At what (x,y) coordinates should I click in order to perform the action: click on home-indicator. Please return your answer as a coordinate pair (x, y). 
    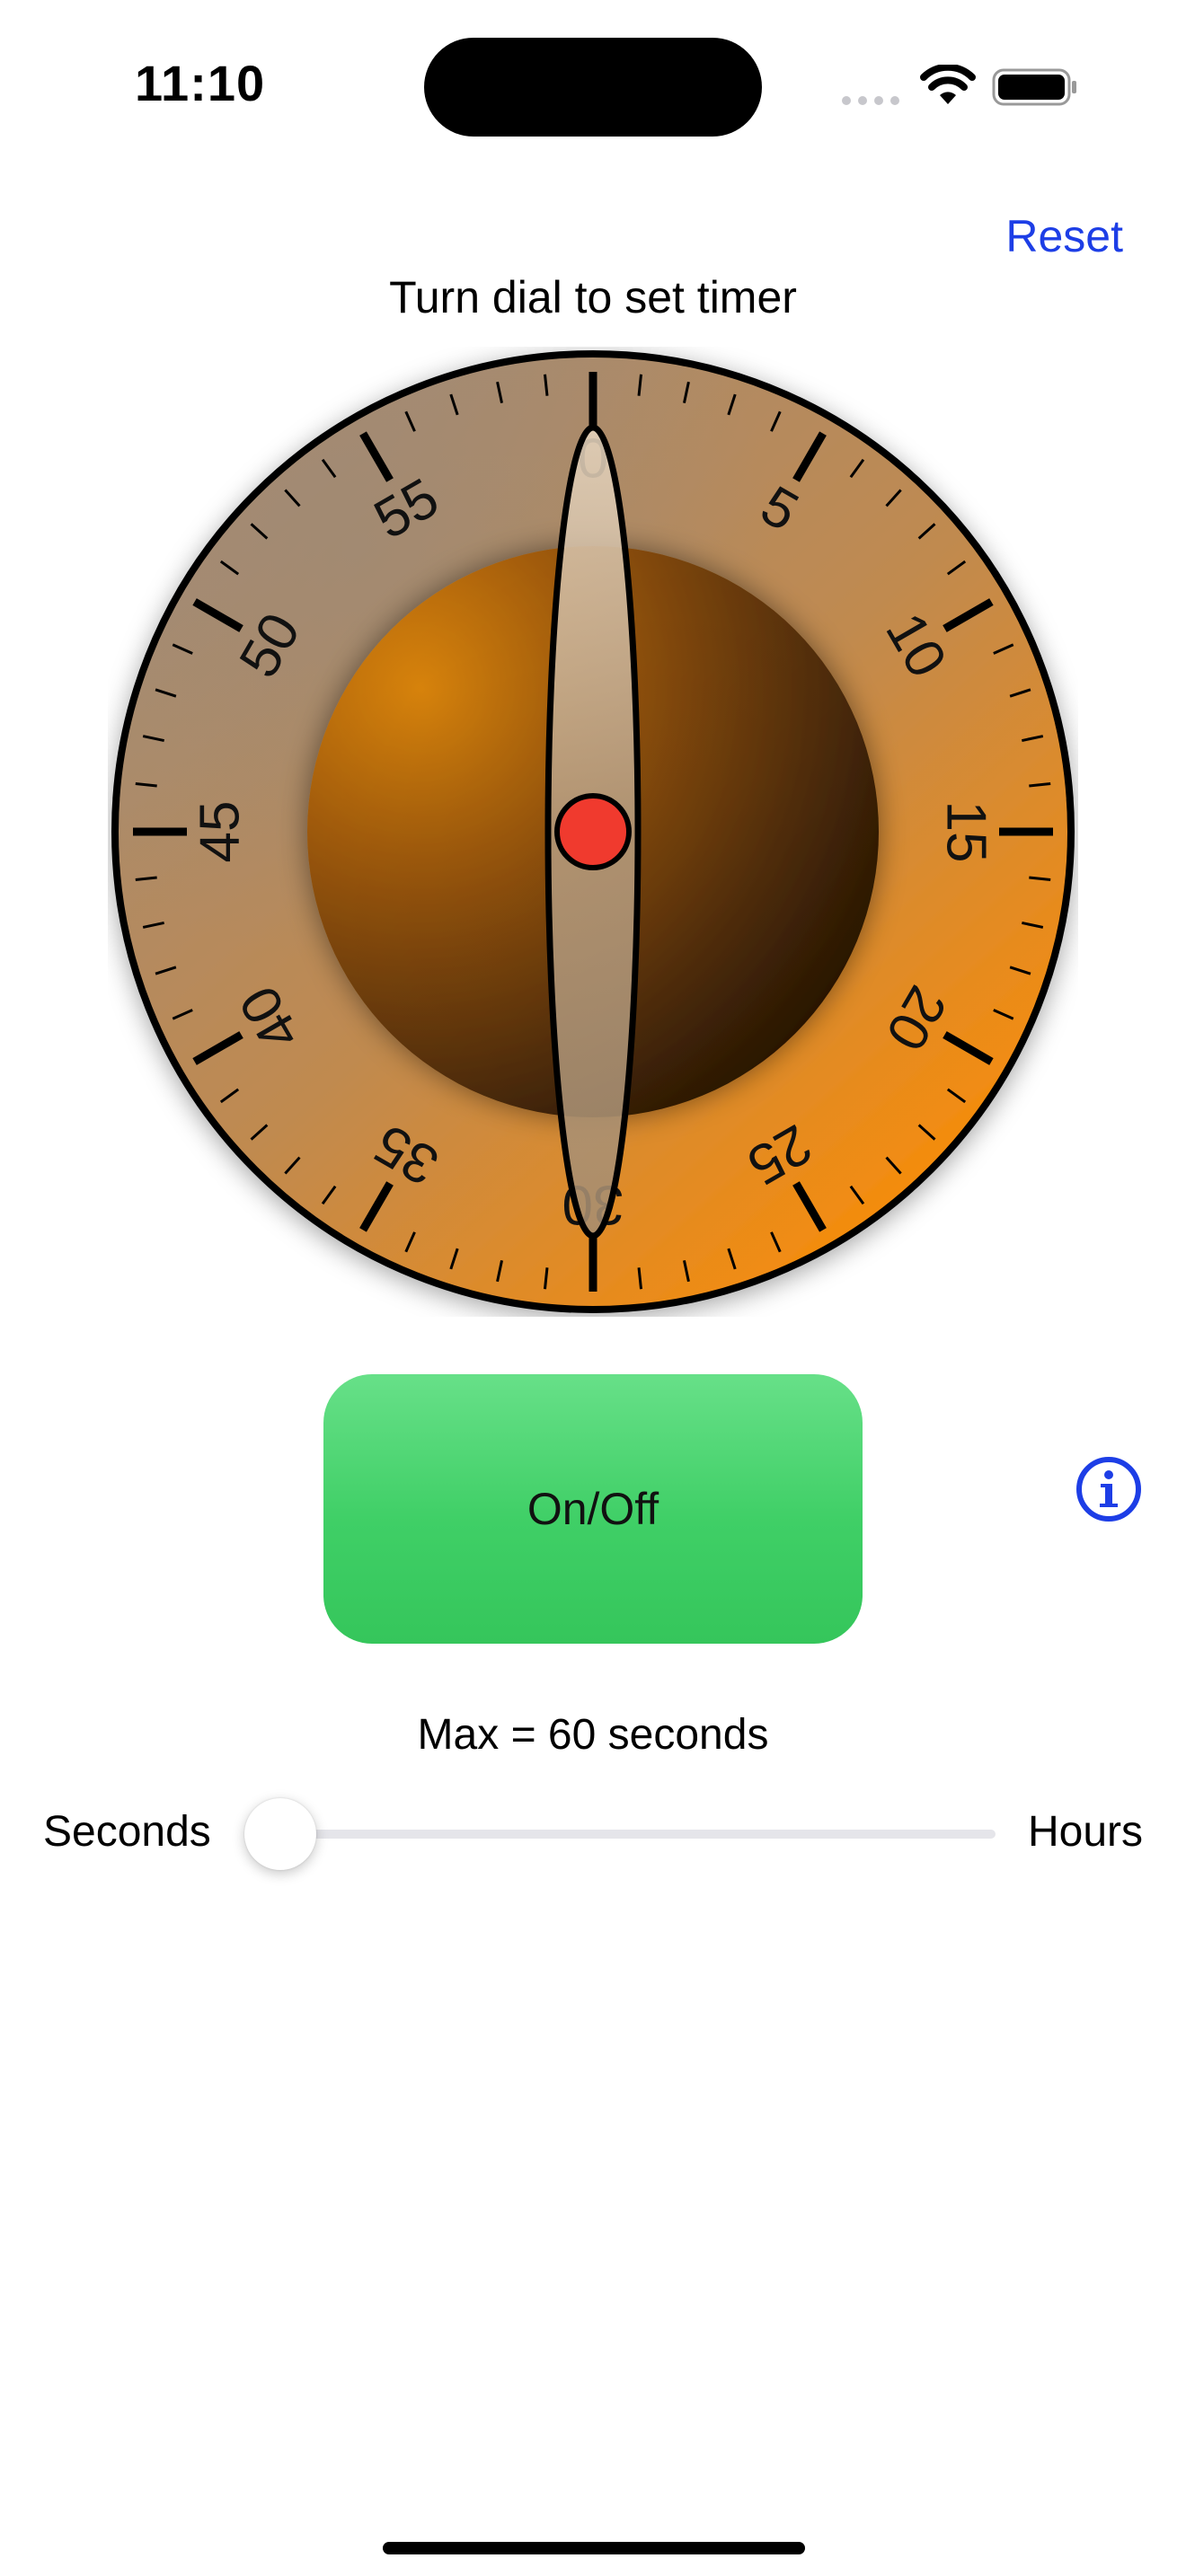
    Looking at the image, I should click on (594, 2548).